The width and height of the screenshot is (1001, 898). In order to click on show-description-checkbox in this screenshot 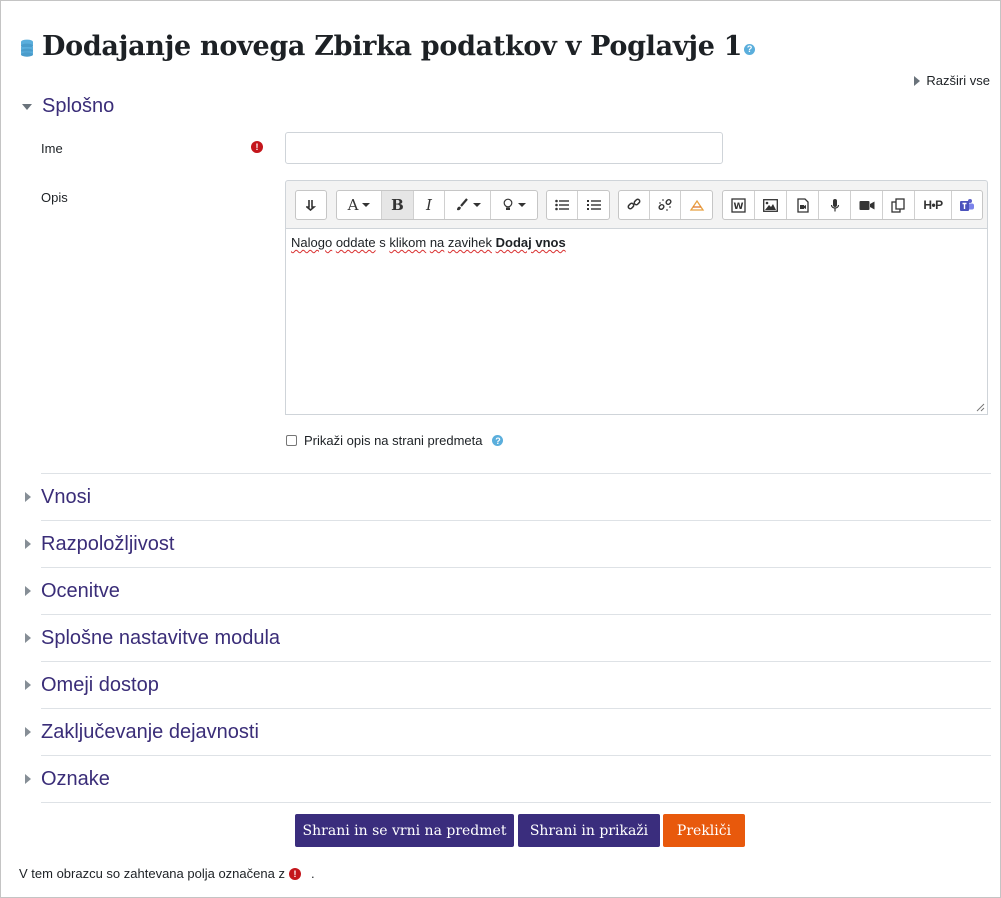, I will do `click(291, 440)`.